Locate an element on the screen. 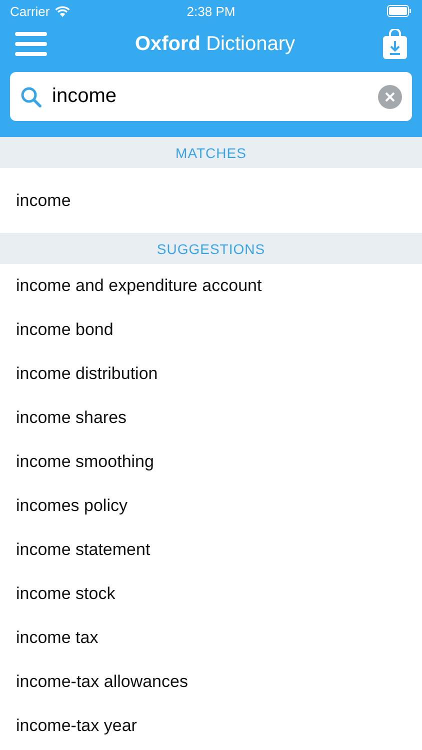  result-item: income tax is located at coordinates (211, 638).